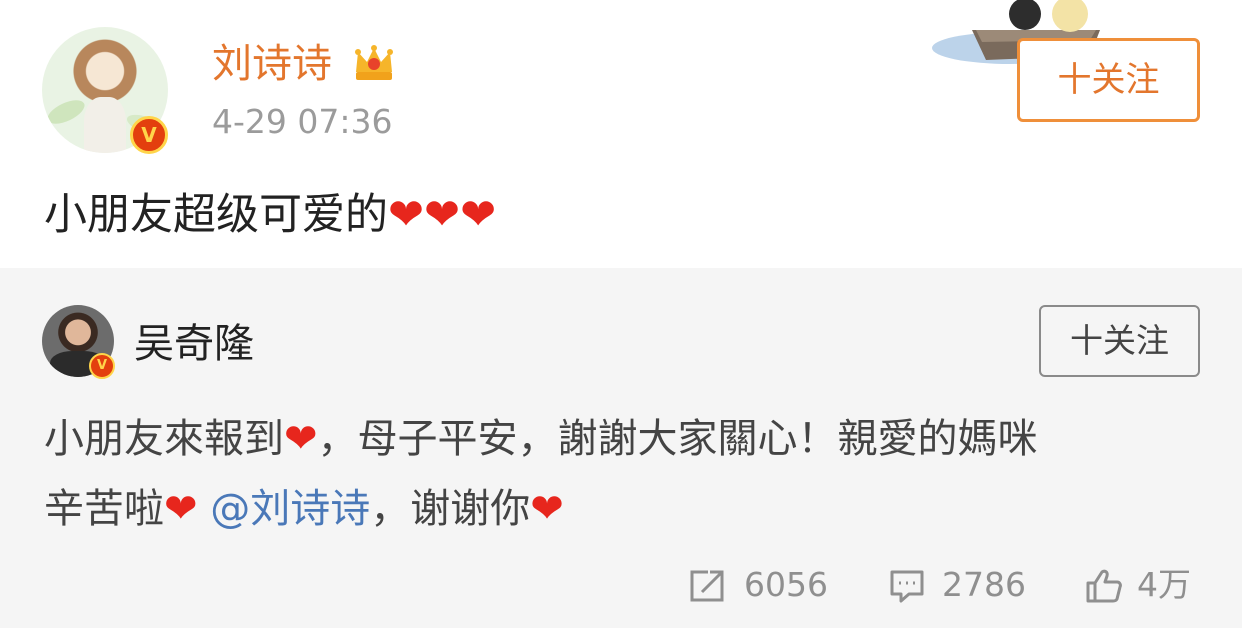 This screenshot has height=628, width=1242. I want to click on repost-text-part: ，谢谢你, so click(450, 509).